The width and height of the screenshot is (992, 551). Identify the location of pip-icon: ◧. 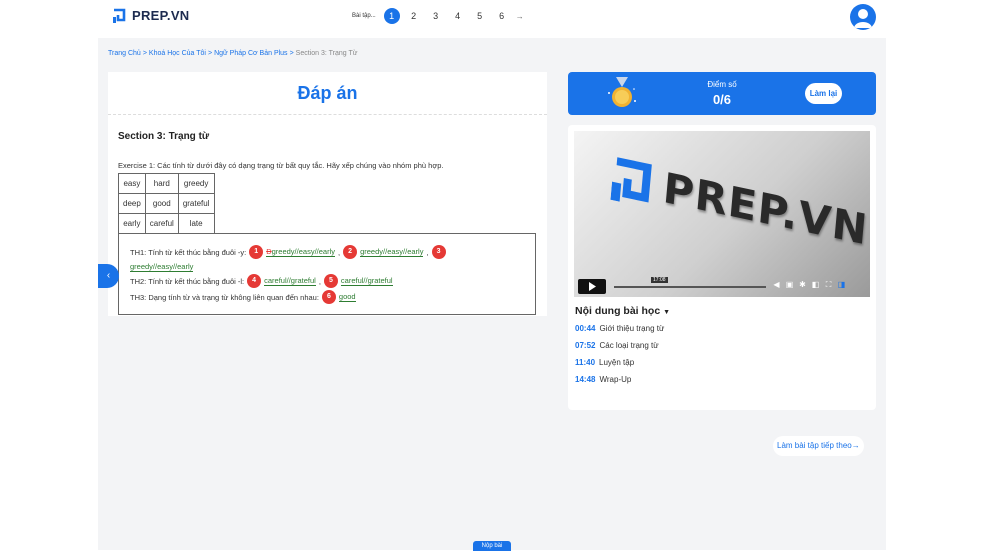
(815, 284).